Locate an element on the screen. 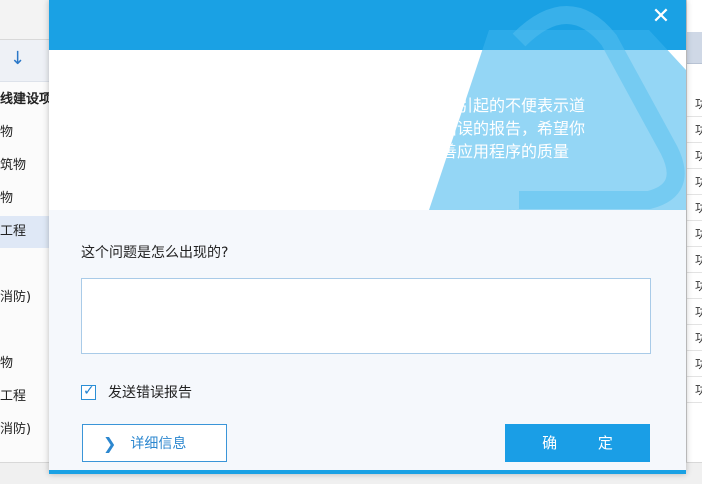 The width and height of the screenshot is (702, 484). tree-item: 线建设项 is located at coordinates (25, 100).